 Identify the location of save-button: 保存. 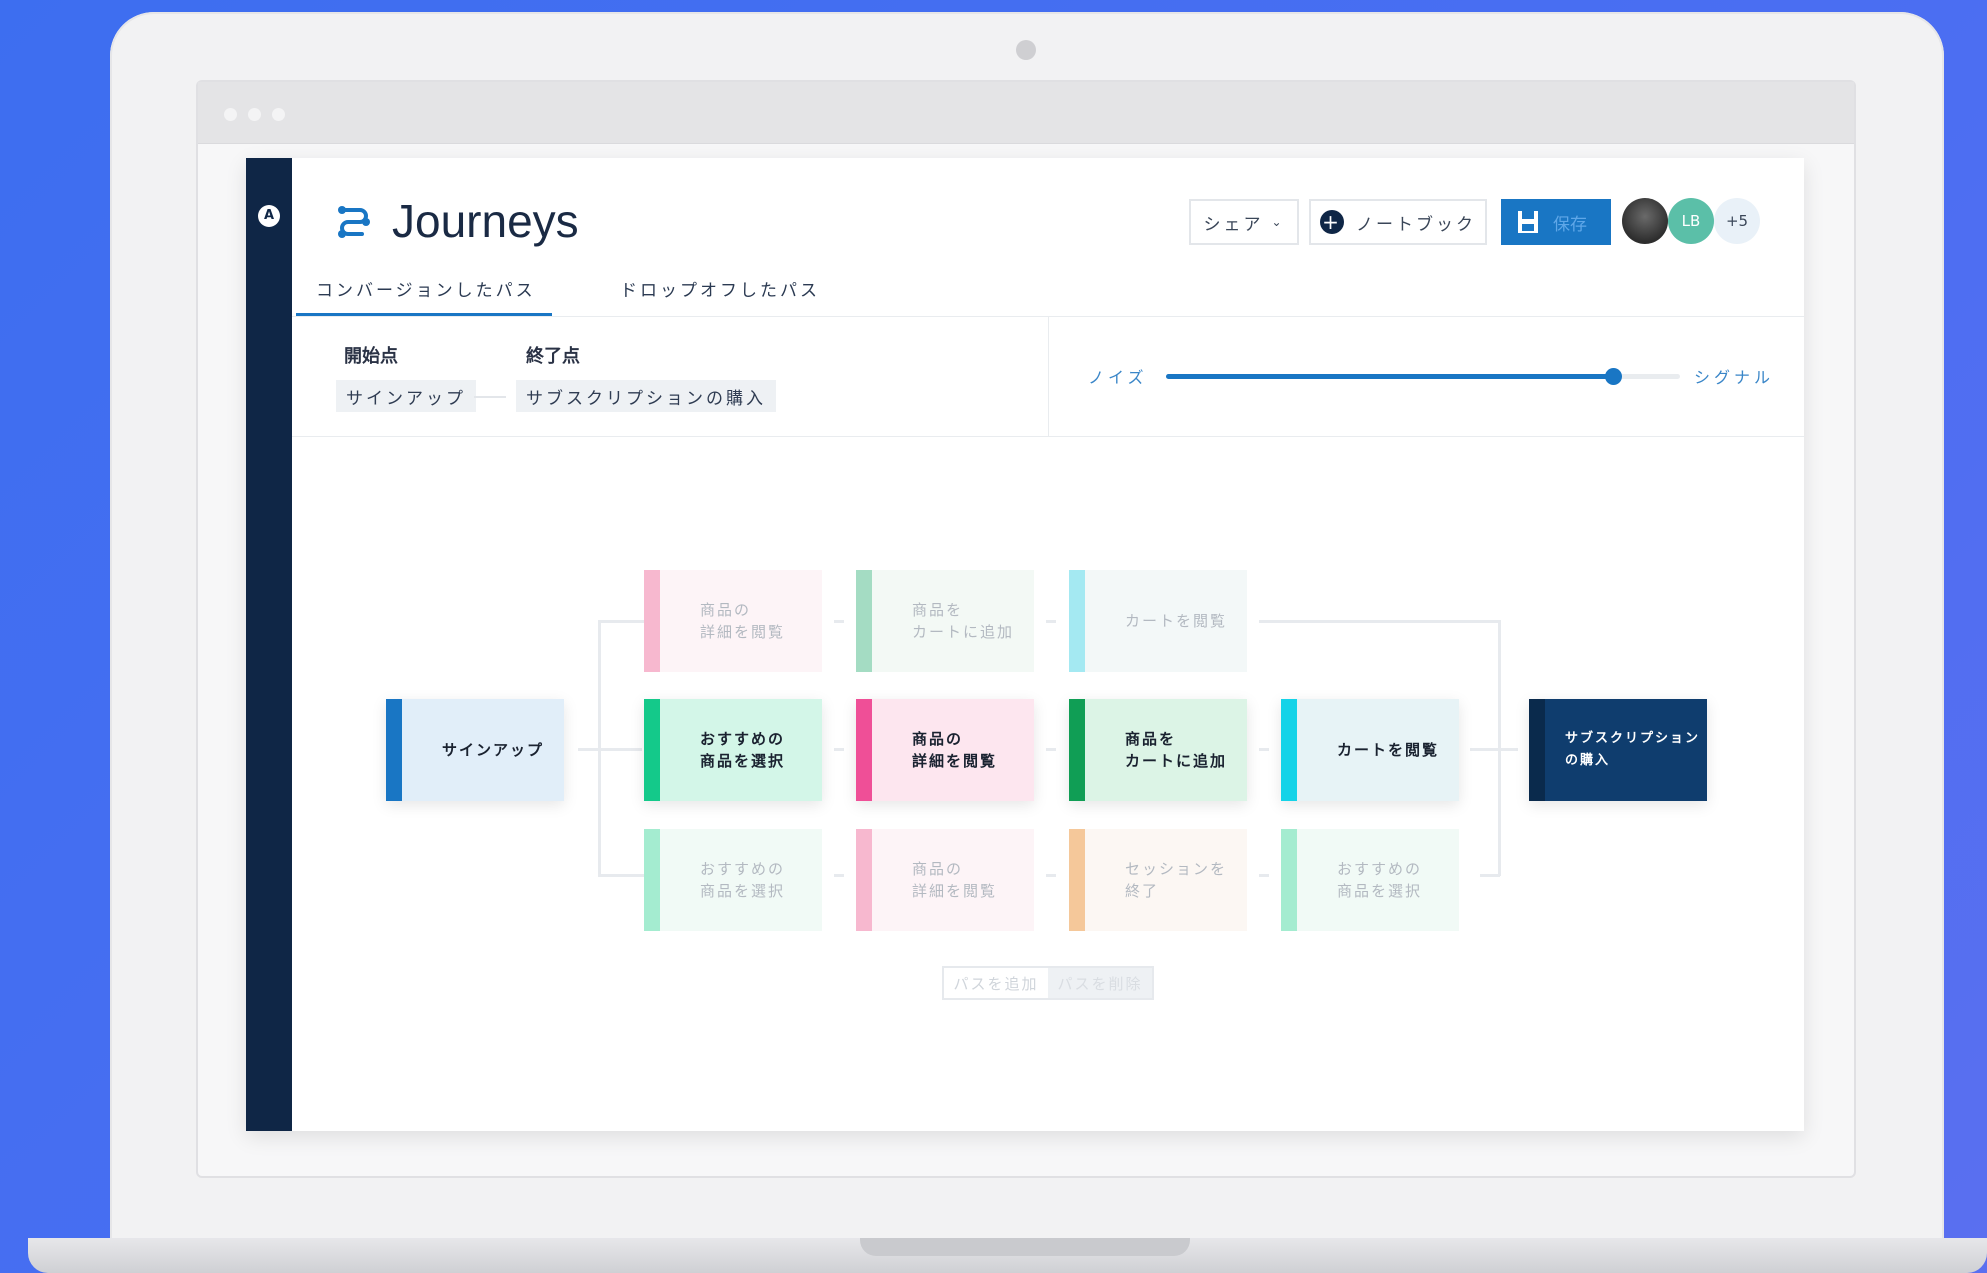
(1556, 222).